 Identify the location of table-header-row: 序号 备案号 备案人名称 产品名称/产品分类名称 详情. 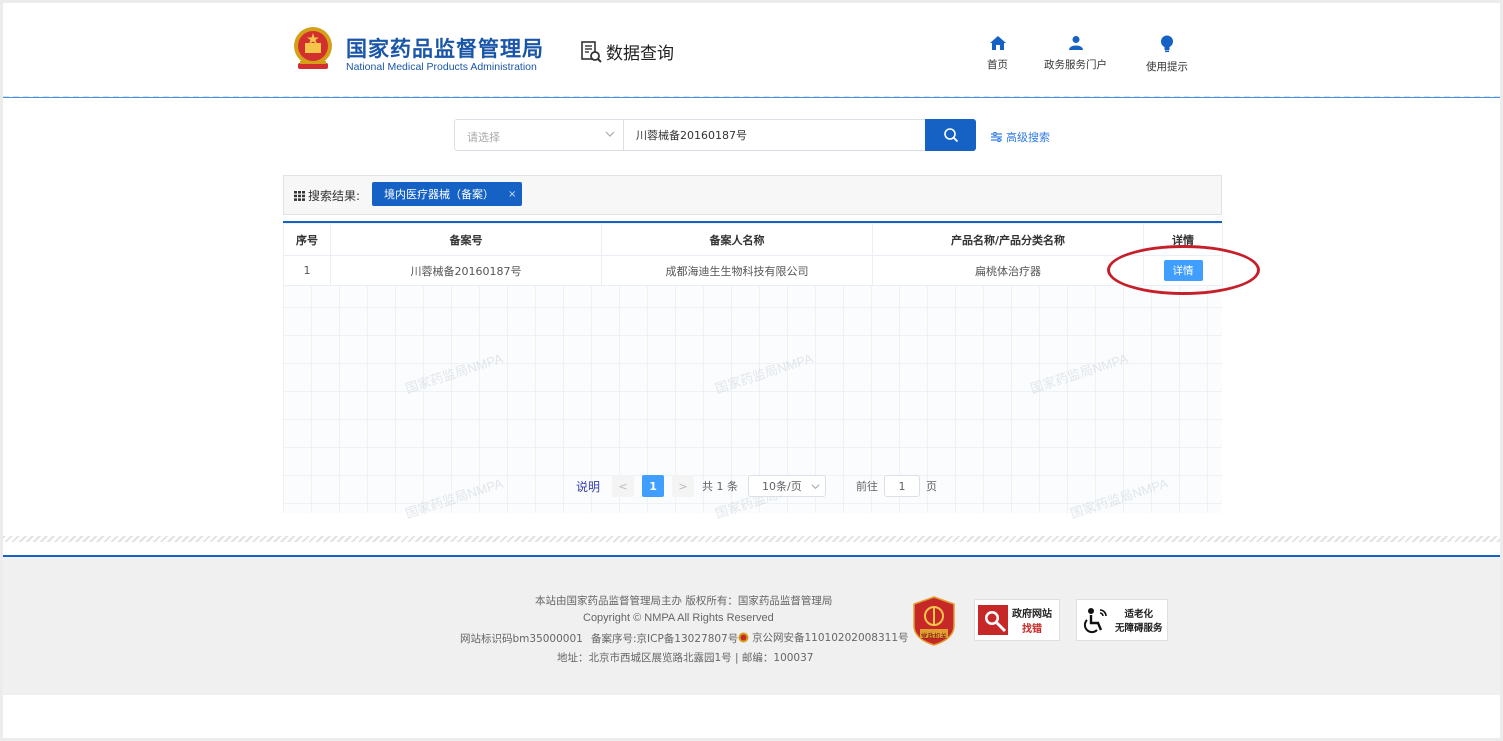
(753, 239).